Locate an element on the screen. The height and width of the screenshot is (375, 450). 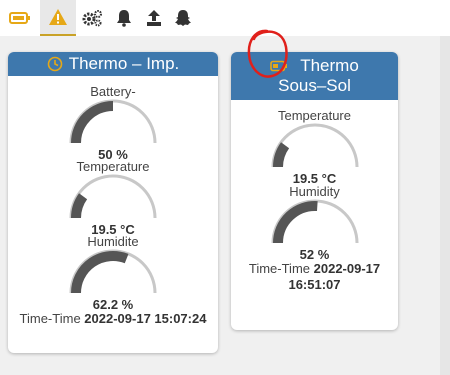
tab-settings is located at coordinates (92, 18).